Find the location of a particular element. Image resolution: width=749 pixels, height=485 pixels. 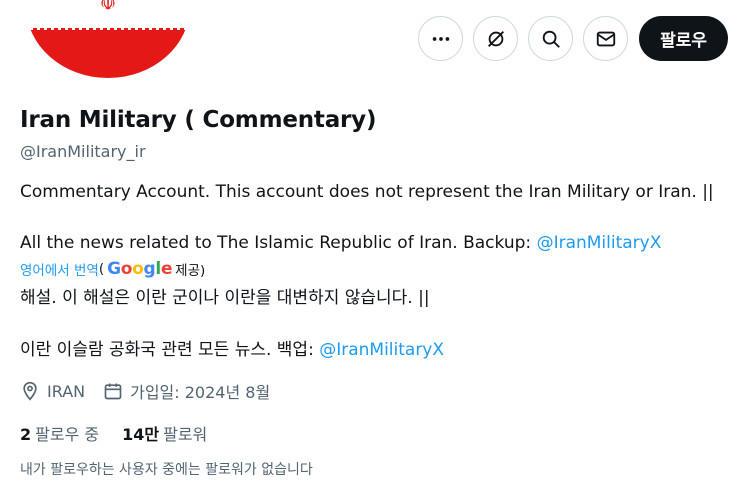

search-button is located at coordinates (551, 38).